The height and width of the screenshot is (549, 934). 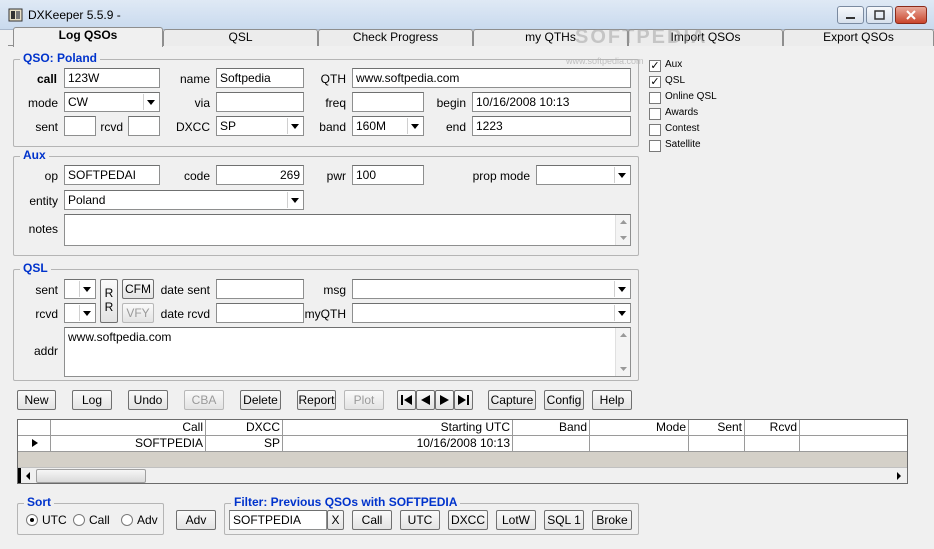 What do you see at coordinates (612, 400) in the screenshot?
I see `help-button: Help` at bounding box center [612, 400].